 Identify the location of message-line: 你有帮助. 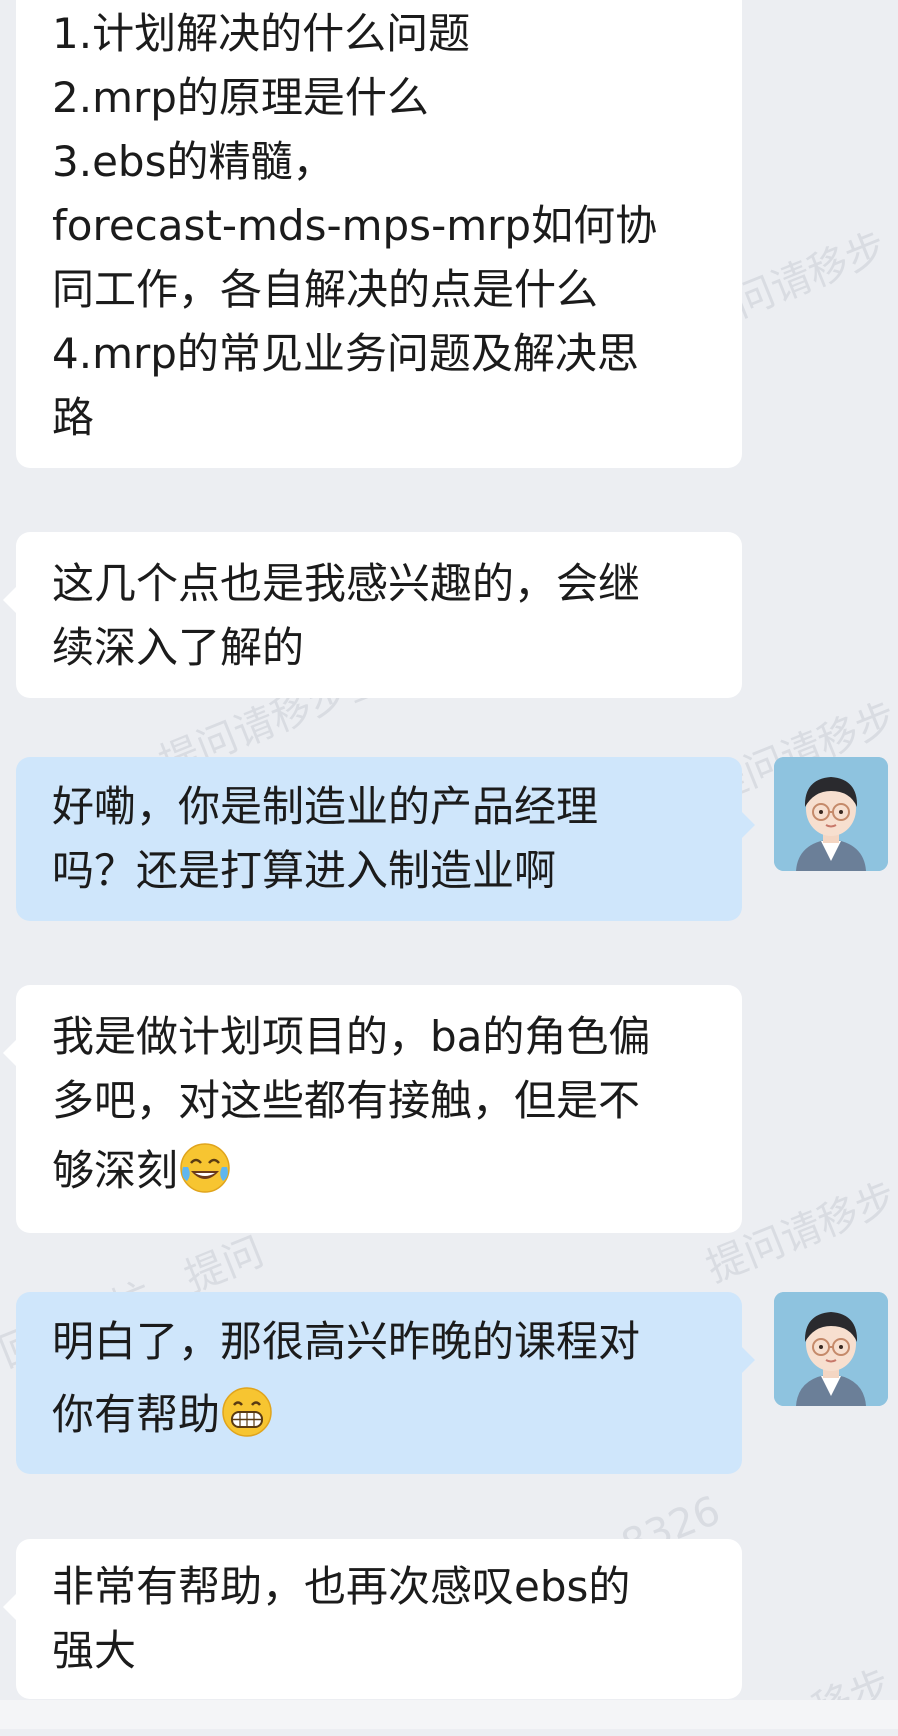
(385, 1415).